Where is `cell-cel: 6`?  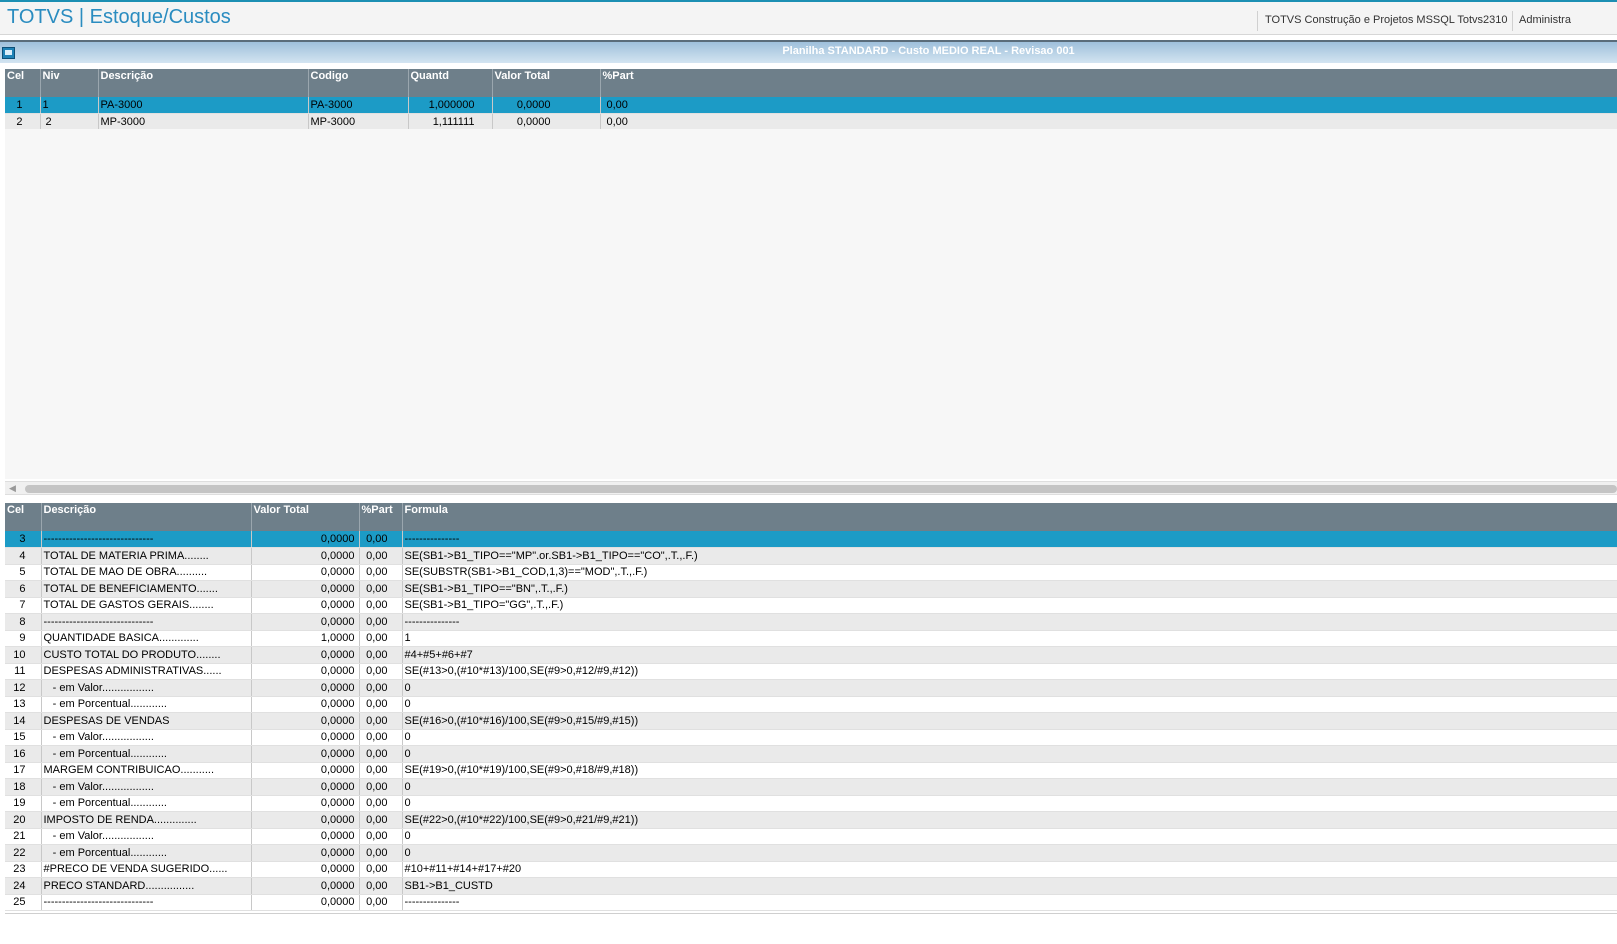
cell-cel: 6 is located at coordinates (23, 589).